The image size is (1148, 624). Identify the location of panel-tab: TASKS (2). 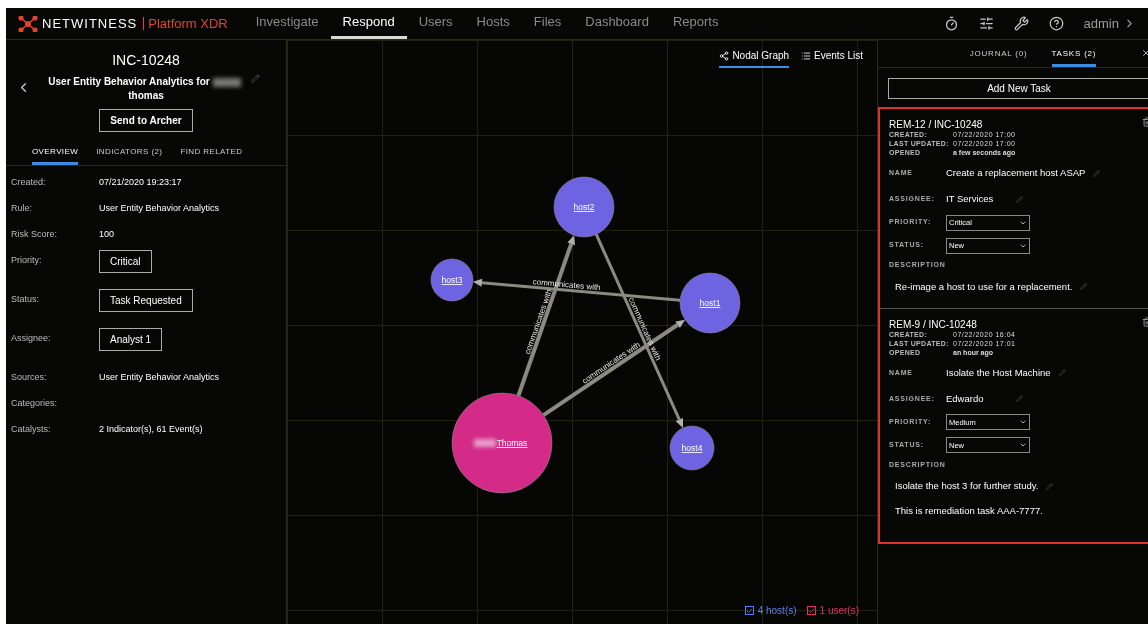
(1074, 57).